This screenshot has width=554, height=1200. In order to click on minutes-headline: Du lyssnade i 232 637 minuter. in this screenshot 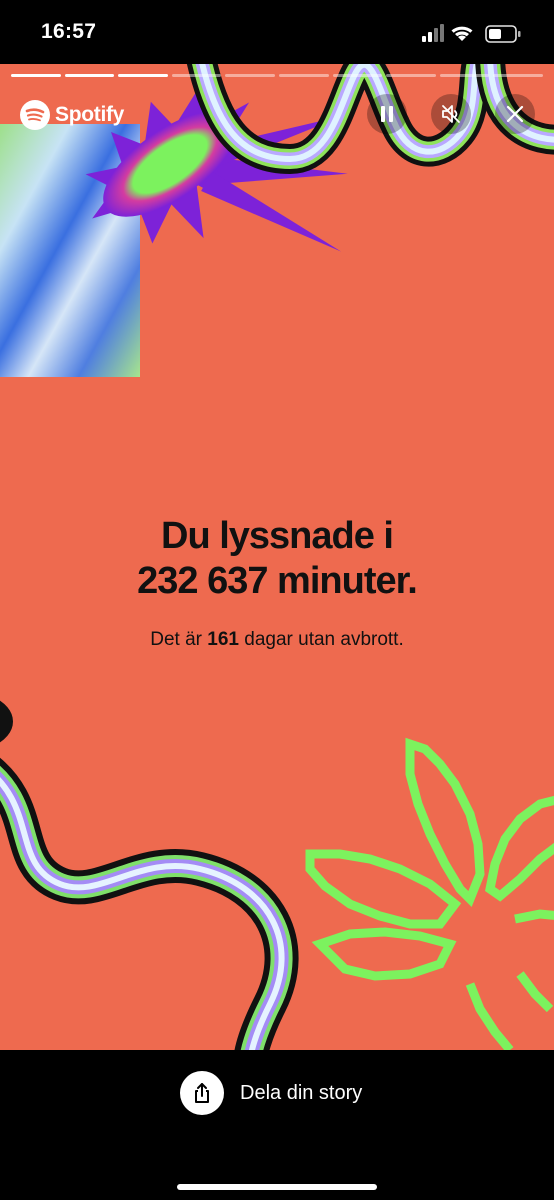, I will do `click(277, 559)`.